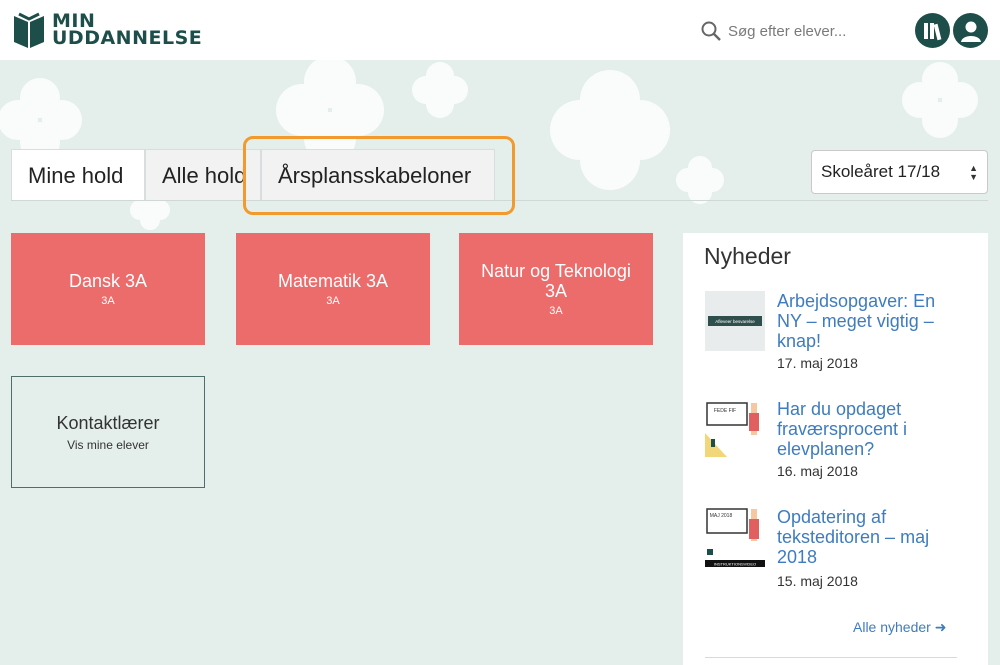 The image size is (1000, 665). What do you see at coordinates (108, 422) in the screenshot?
I see `contact-card-title: Kontaktlærer` at bounding box center [108, 422].